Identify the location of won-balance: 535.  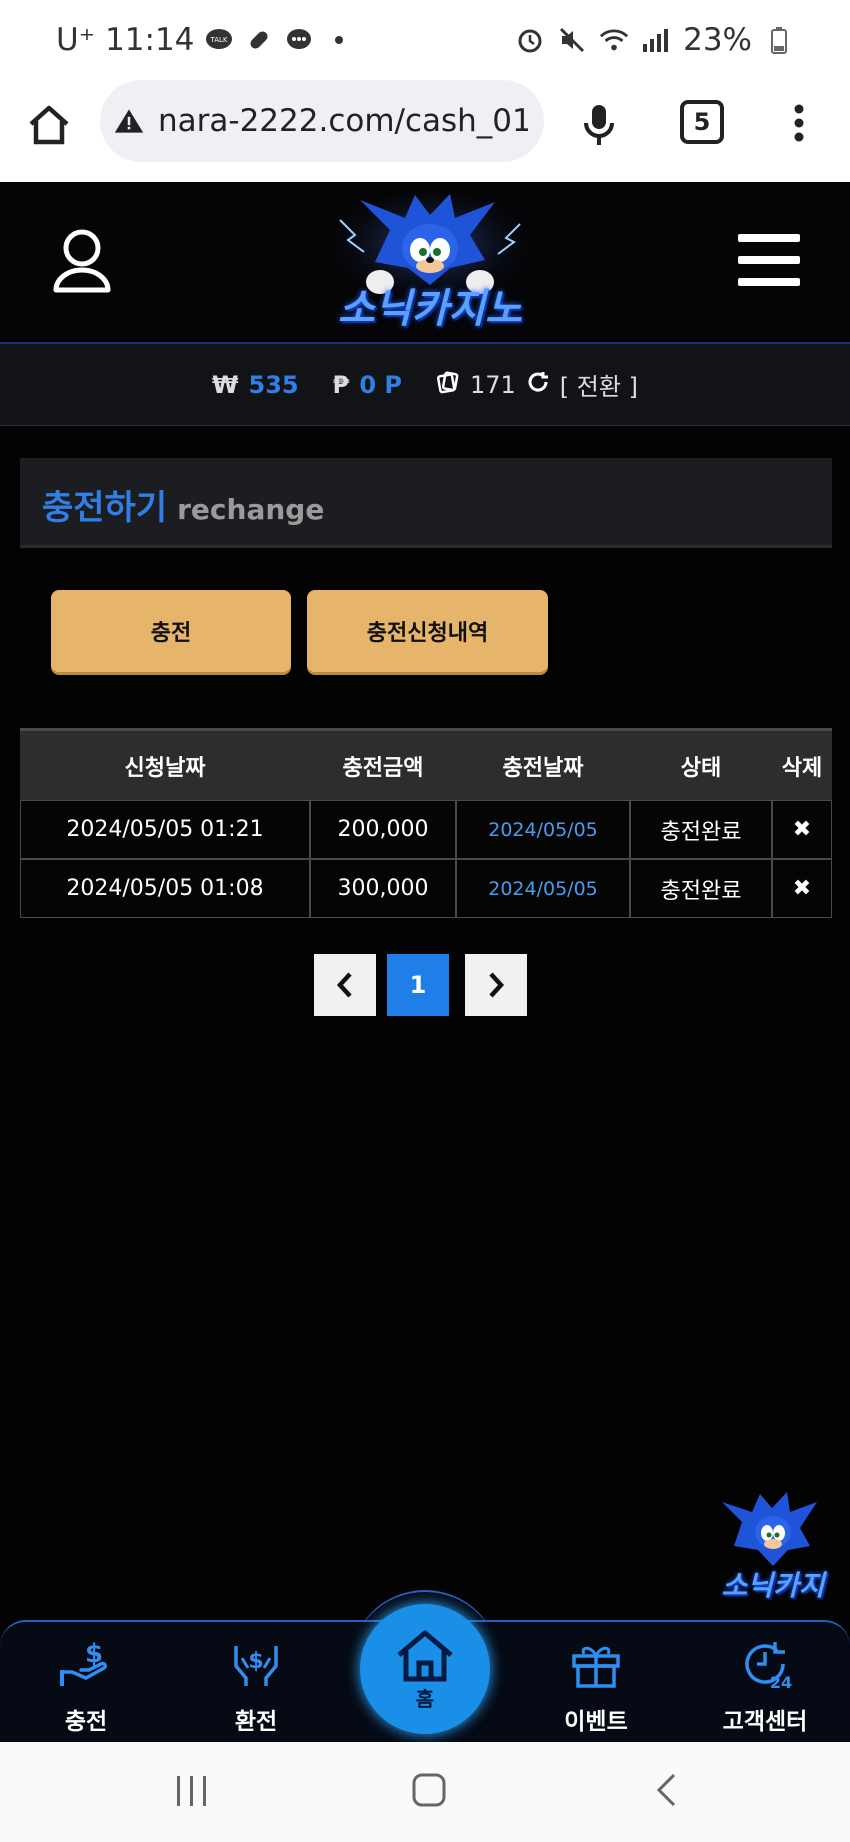
(273, 384).